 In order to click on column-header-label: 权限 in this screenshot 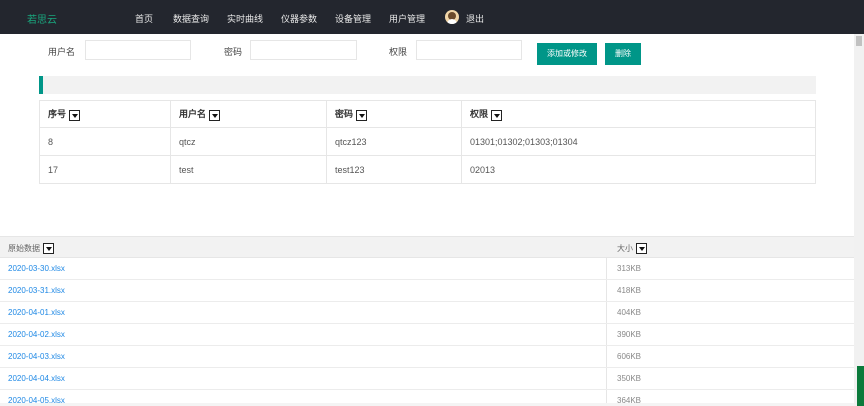, I will do `click(479, 114)`.